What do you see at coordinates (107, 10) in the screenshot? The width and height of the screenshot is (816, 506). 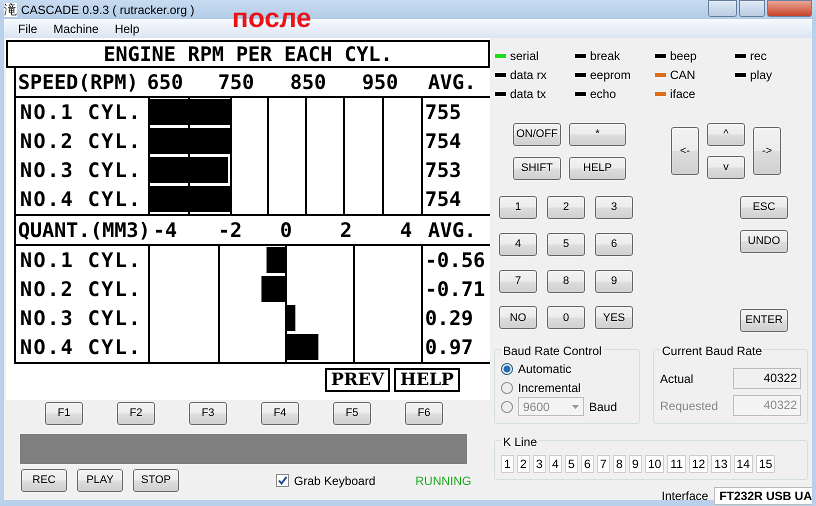 I see `window-title: CASCADE 0.9.3 ( rutracker.org )` at bounding box center [107, 10].